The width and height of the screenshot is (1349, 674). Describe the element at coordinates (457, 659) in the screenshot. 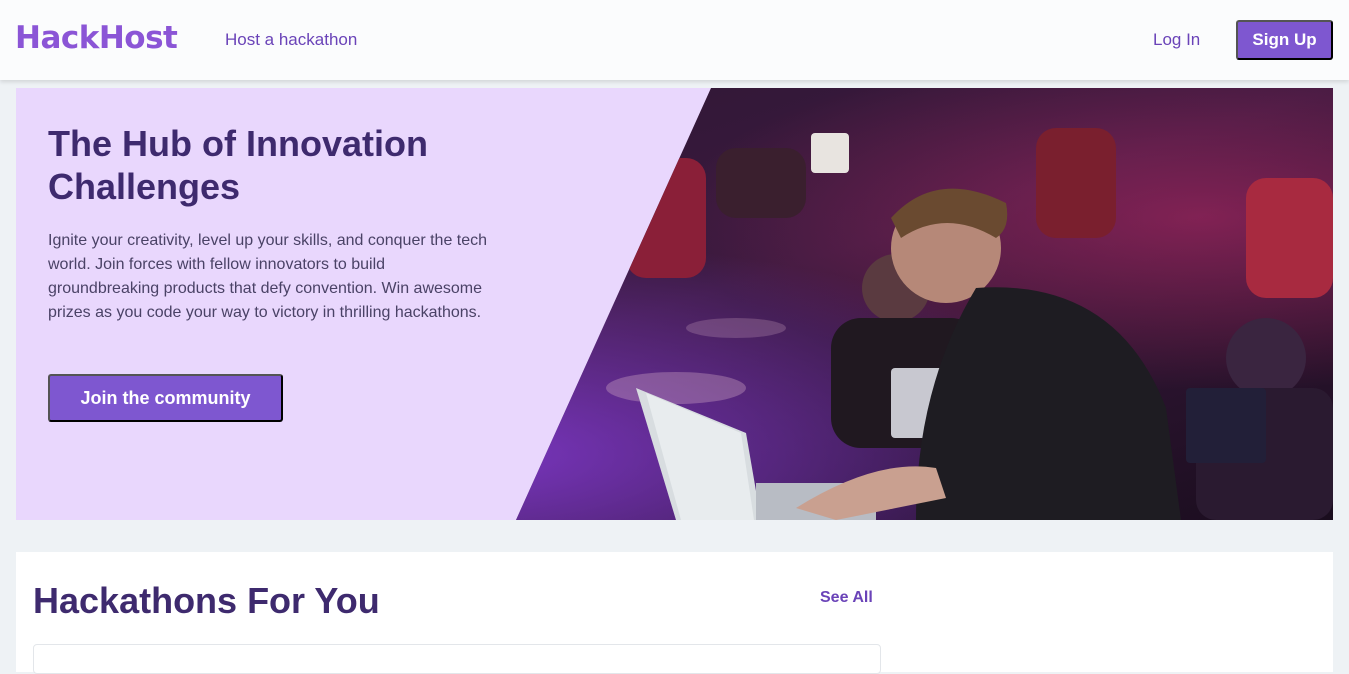

I see `hackathon-card` at that location.